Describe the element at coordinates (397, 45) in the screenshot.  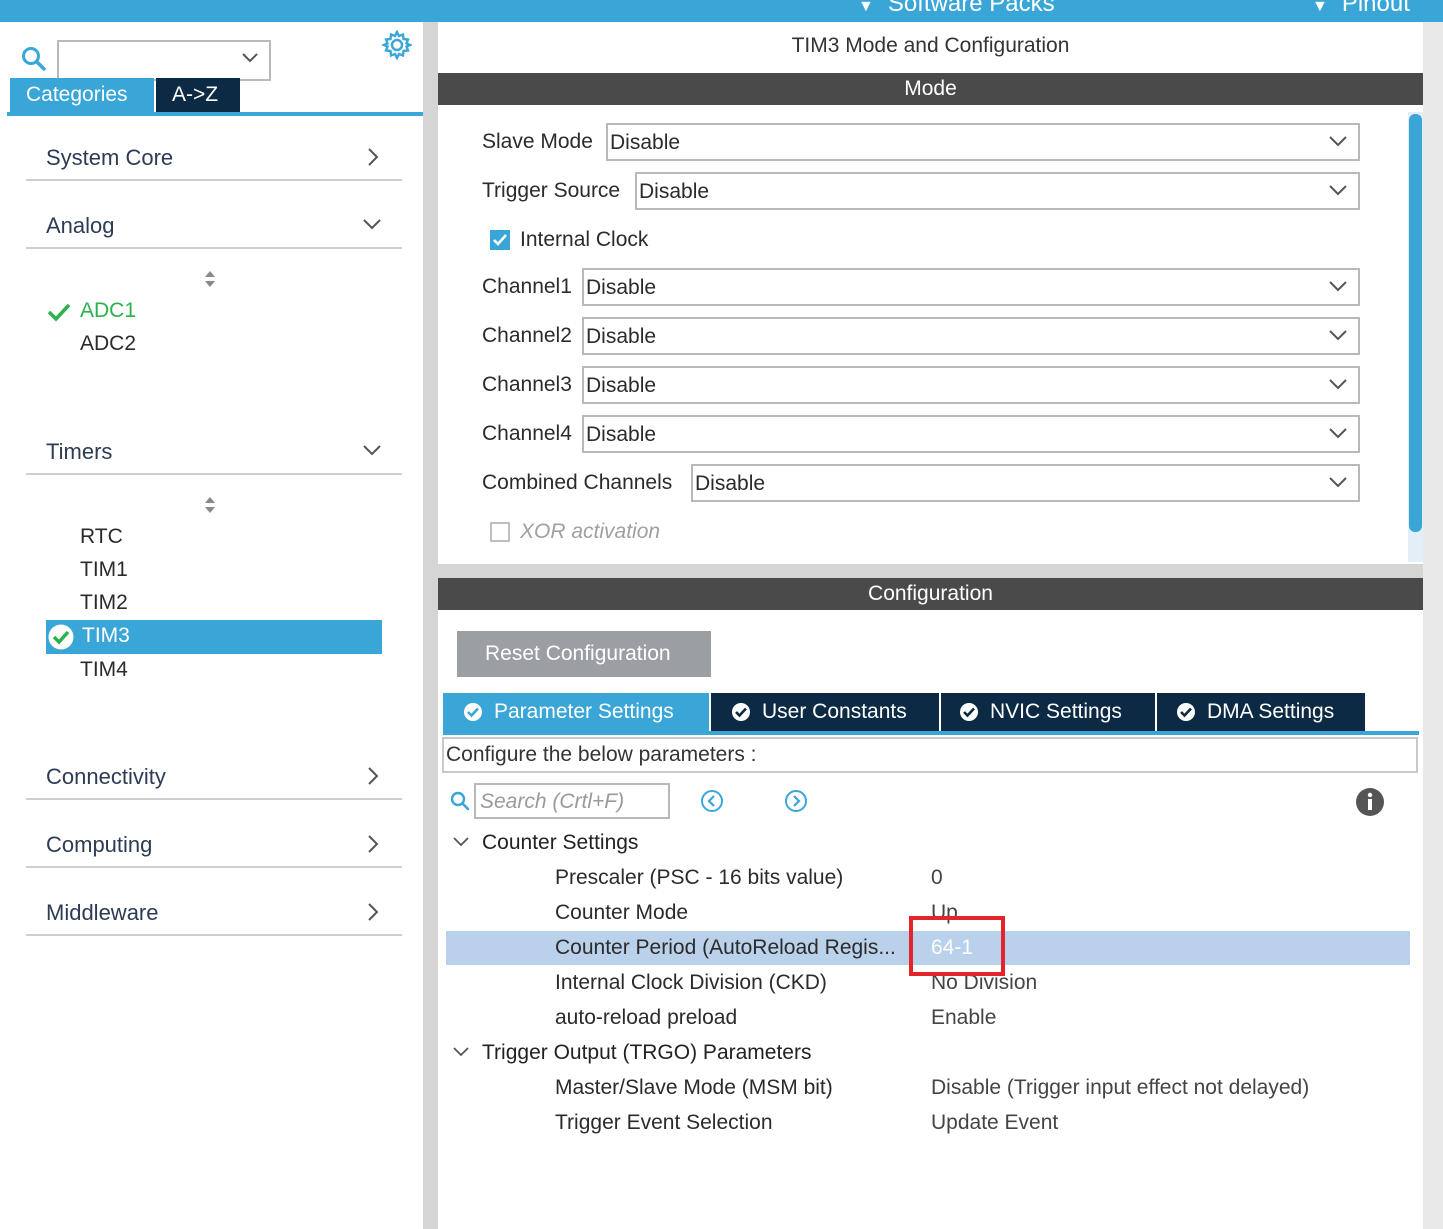
I see `gear-icon` at that location.